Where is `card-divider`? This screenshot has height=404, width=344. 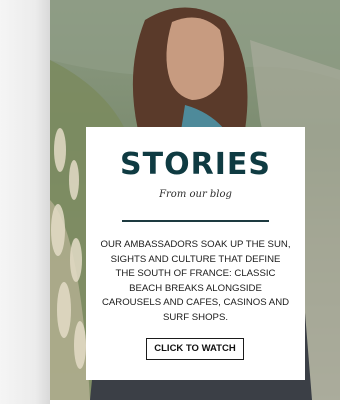
card-divider is located at coordinates (195, 221).